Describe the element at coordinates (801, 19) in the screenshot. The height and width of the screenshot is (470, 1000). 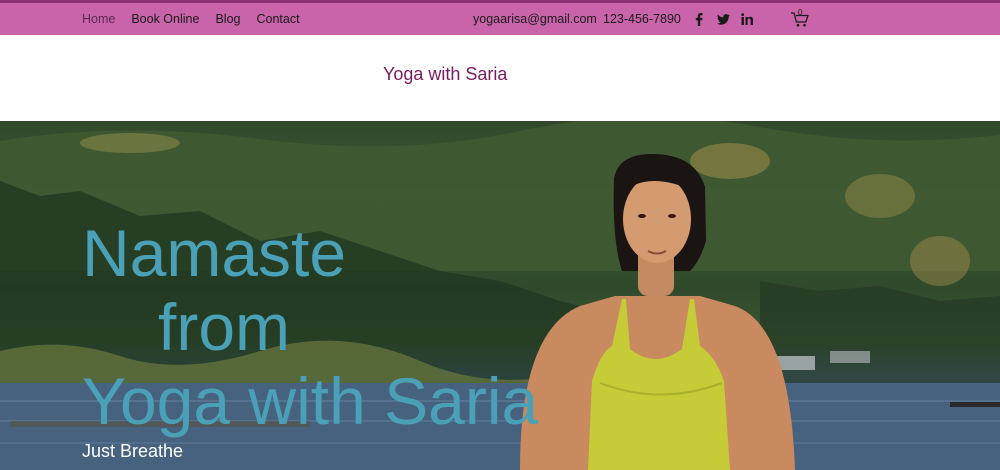
I see `cart-button: 0` at that location.